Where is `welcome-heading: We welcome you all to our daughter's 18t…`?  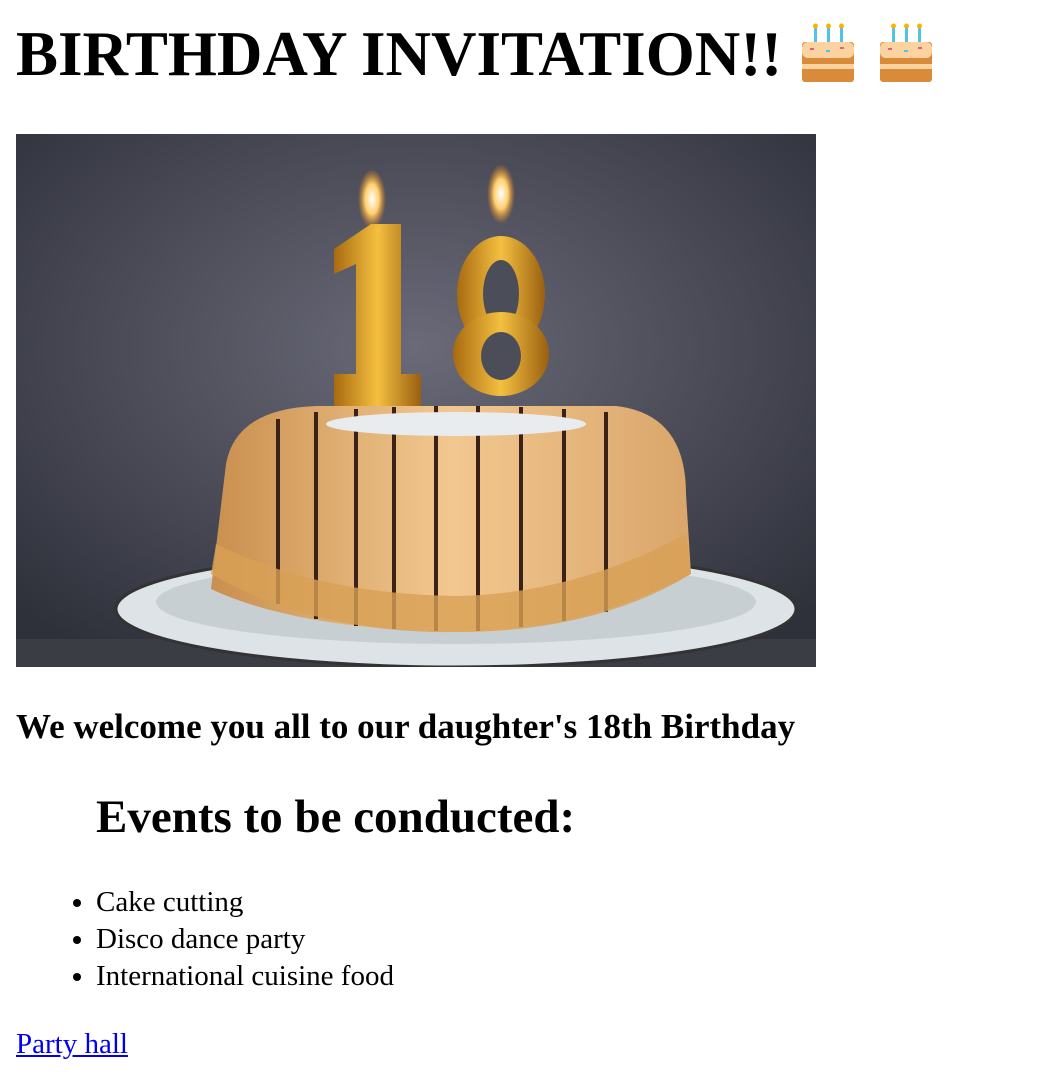 welcome-heading: We welcome you all to our daughter's 18t… is located at coordinates (406, 726).